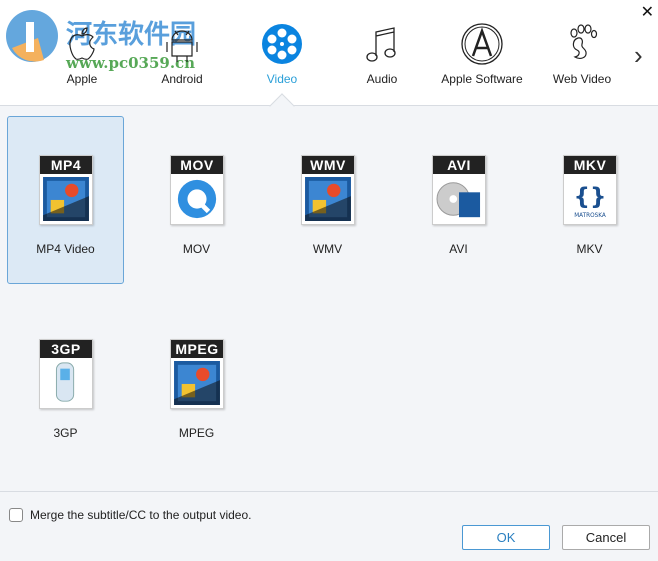 This screenshot has width=658, height=561. Describe the element at coordinates (459, 165) in the screenshot. I see `format-tag: AVI` at that location.